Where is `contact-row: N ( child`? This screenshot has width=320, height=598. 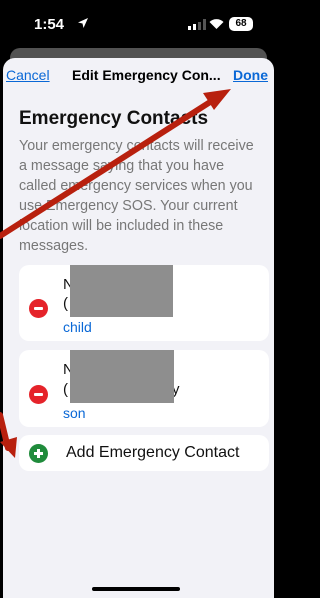
contact-row: N ( child is located at coordinates (144, 303).